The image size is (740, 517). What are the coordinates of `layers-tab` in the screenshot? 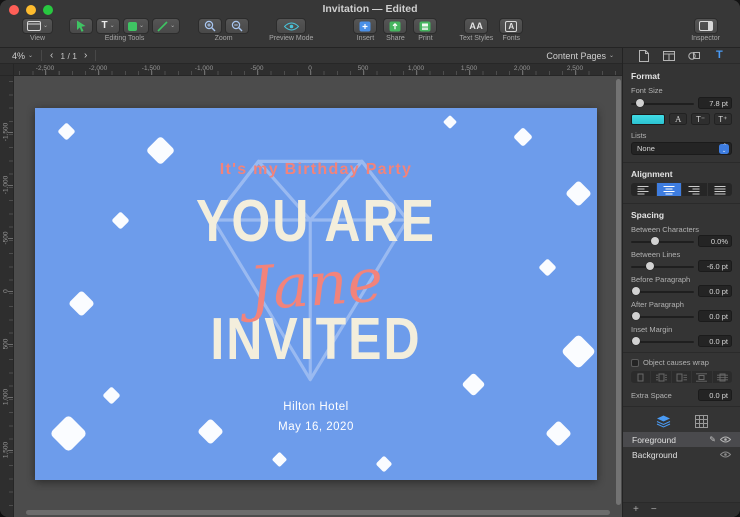 It's located at (663, 421).